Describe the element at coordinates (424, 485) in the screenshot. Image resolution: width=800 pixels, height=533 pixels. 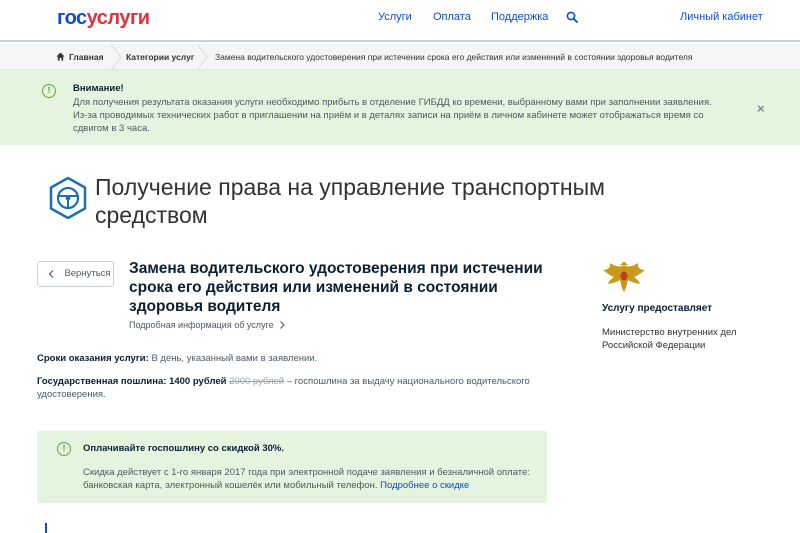
I see `discount-more-link: Подробнее о скидке` at that location.